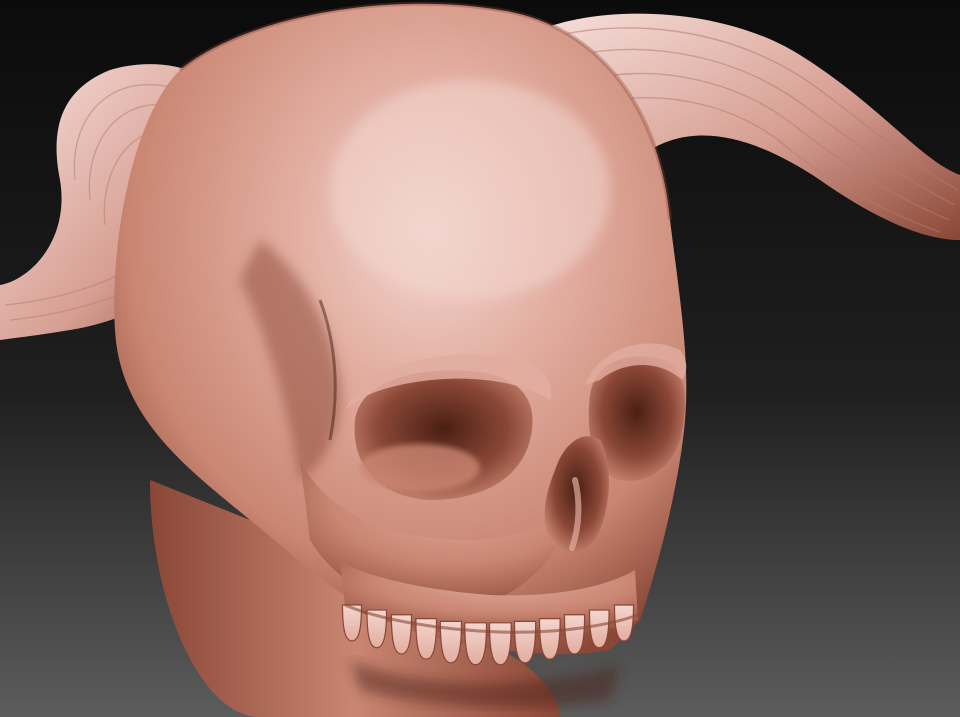 The width and height of the screenshot is (960, 717). What do you see at coordinates (470, 190) in the screenshot?
I see `forehead-highlight` at bounding box center [470, 190].